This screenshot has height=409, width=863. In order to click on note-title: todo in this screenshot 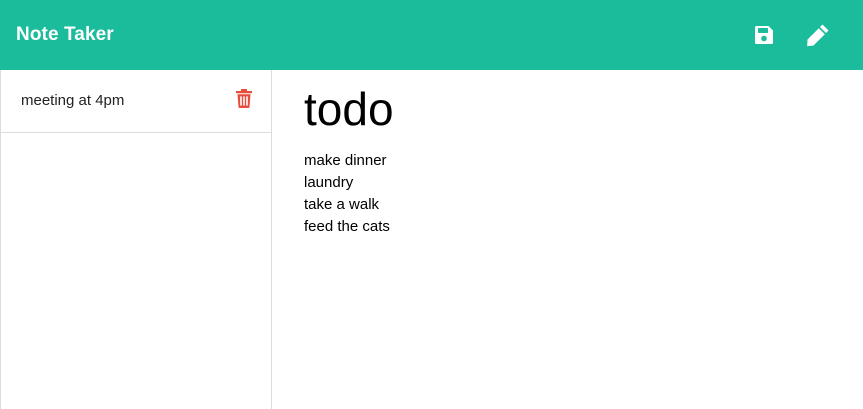, I will do `click(349, 109)`.